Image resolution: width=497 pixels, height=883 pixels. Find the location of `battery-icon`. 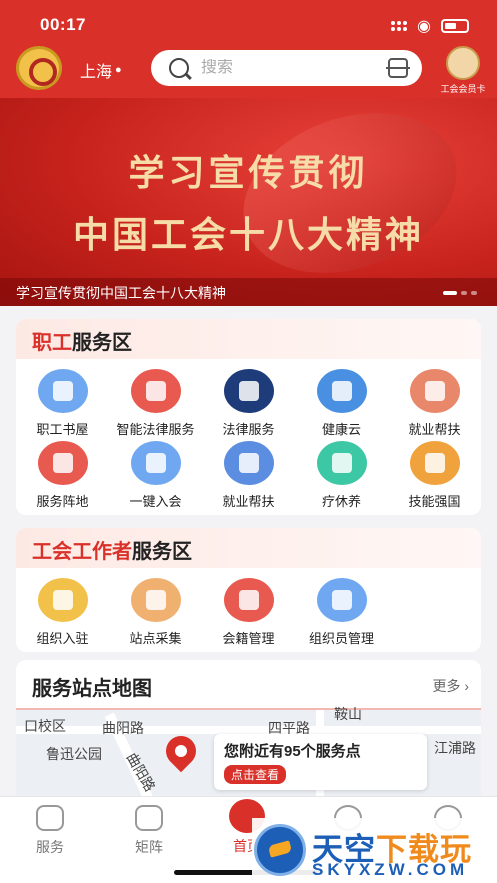

battery-icon is located at coordinates (455, 26).